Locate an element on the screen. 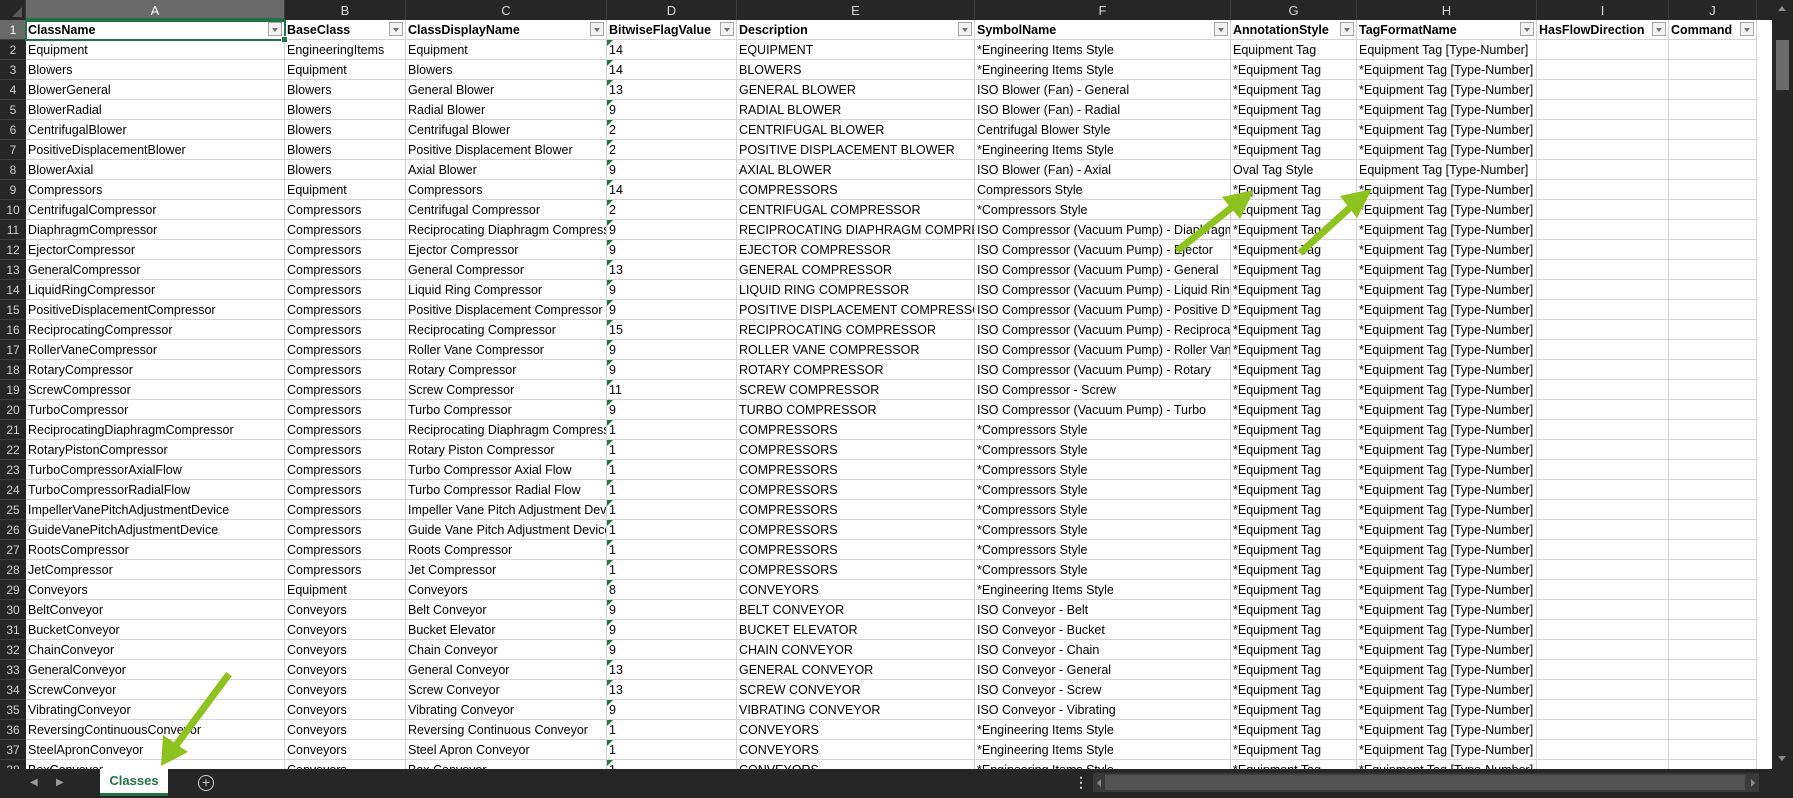 Image resolution: width=1793 pixels, height=798 pixels. cell: CONVEYORS is located at coordinates (856, 764).